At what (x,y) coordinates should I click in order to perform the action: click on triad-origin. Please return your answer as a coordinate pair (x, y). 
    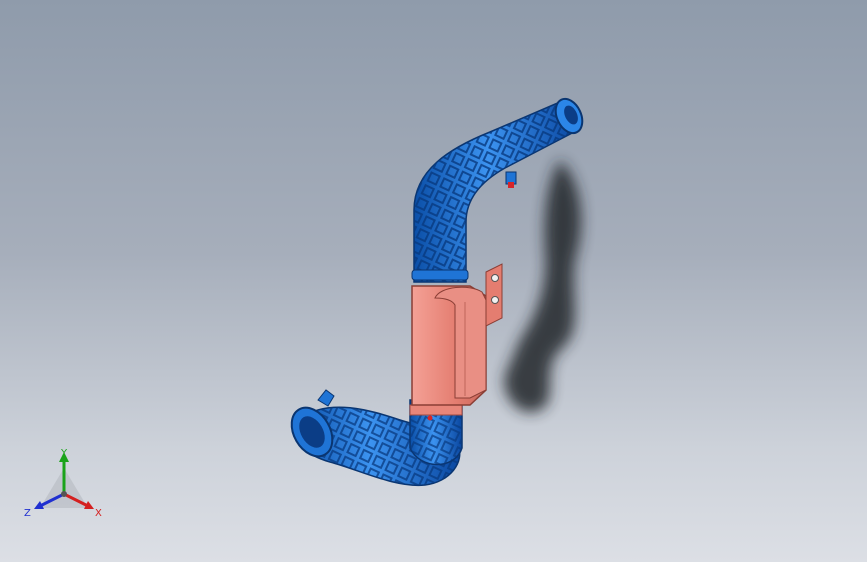
    Looking at the image, I should click on (64, 494).